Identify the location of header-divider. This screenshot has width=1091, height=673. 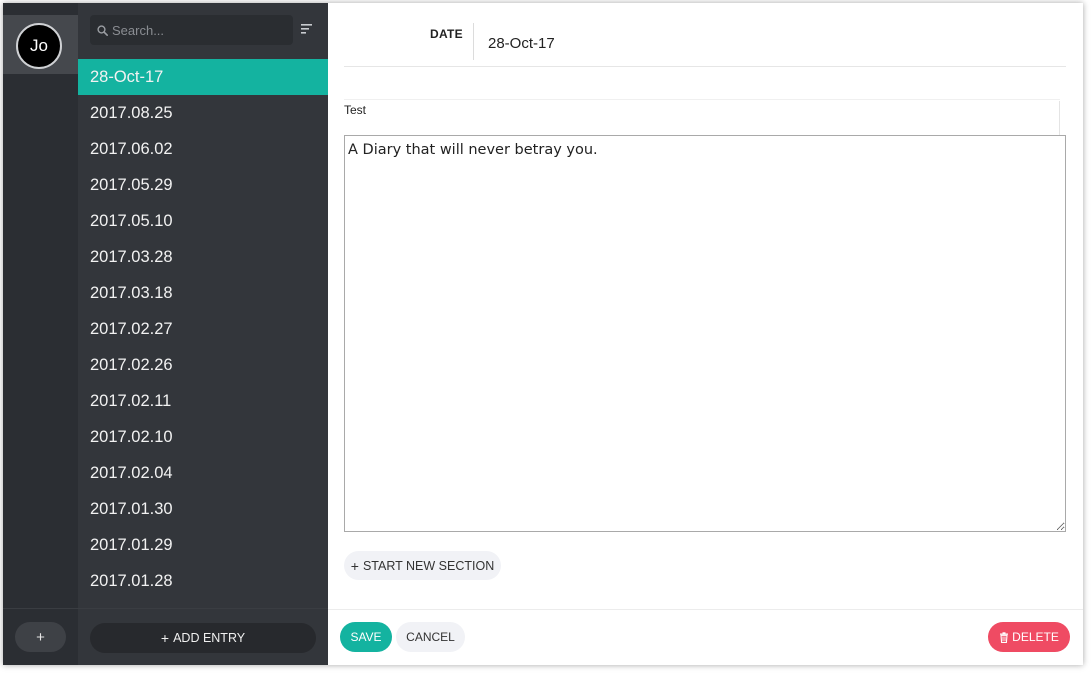
(705, 66).